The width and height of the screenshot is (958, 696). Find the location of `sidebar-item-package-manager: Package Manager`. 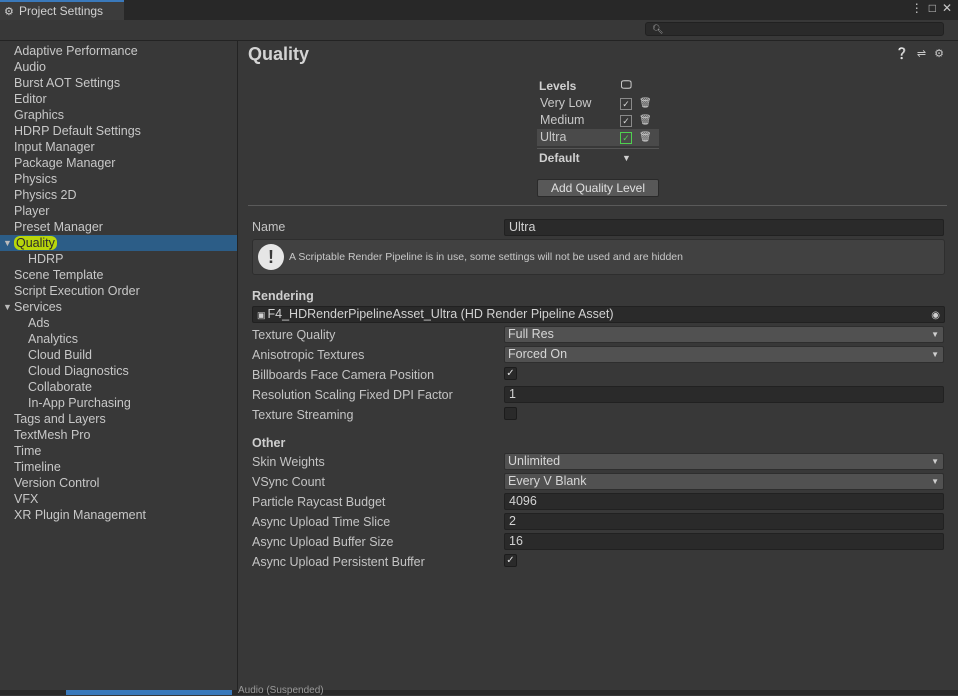

sidebar-item-package-manager: Package Manager is located at coordinates (118, 163).